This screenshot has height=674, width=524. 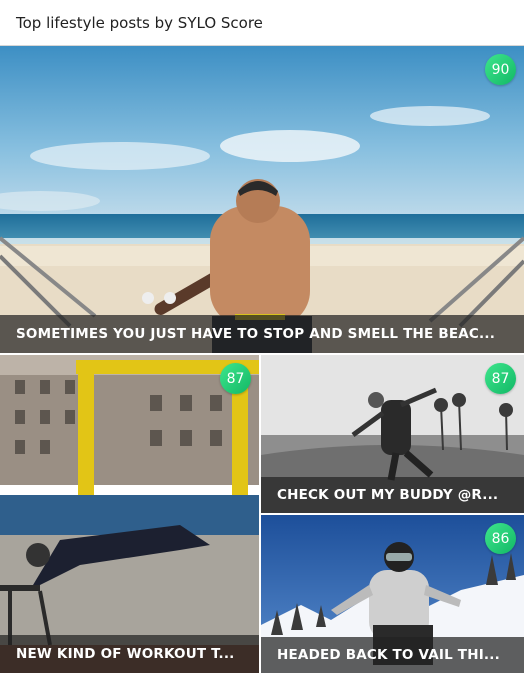 I want to click on score-badge: 90, so click(x=500, y=69).